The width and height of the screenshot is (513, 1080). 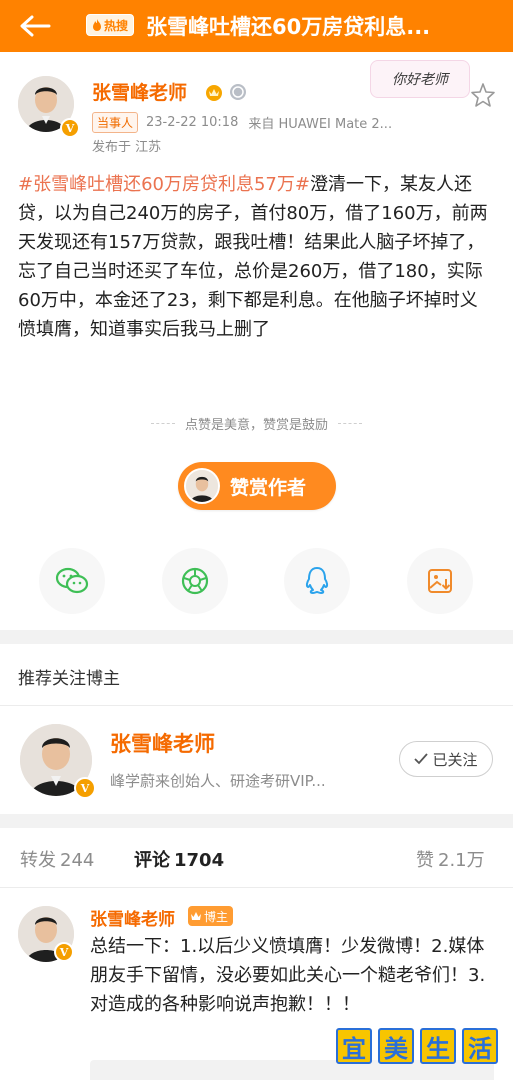 I want to click on moments-icon, so click(x=195, y=581).